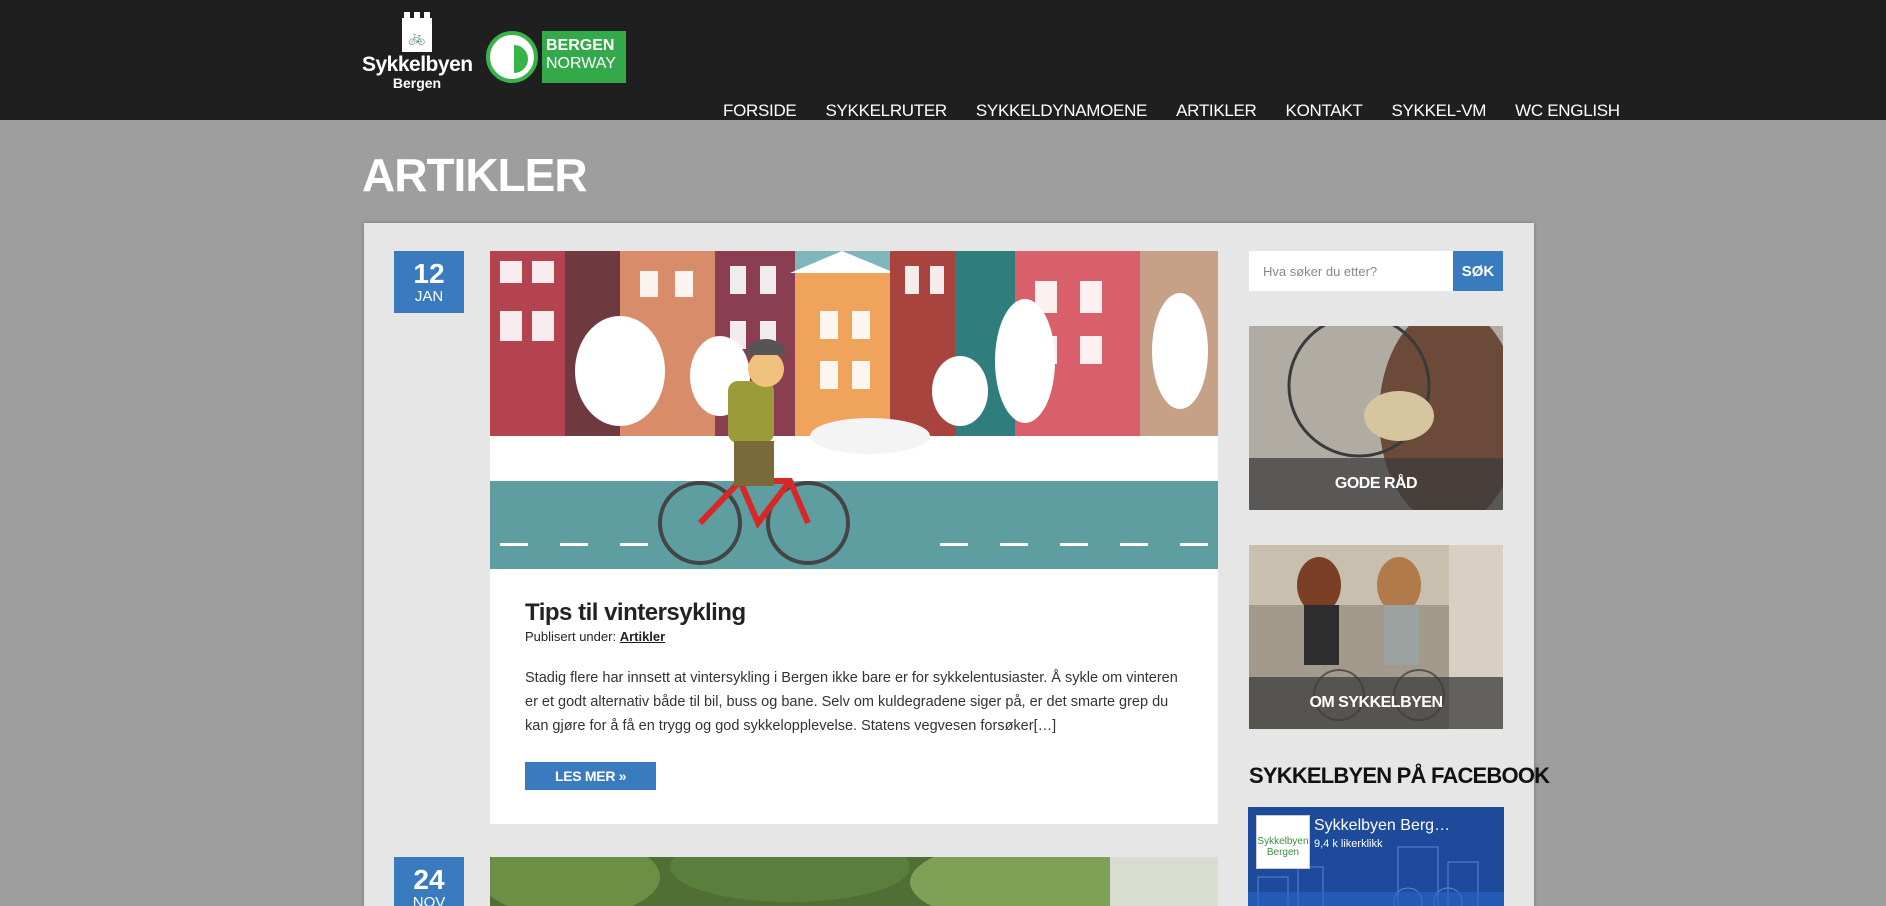 This screenshot has width=1886, height=906. I want to click on nav-forside: FORSIDE, so click(760, 111).